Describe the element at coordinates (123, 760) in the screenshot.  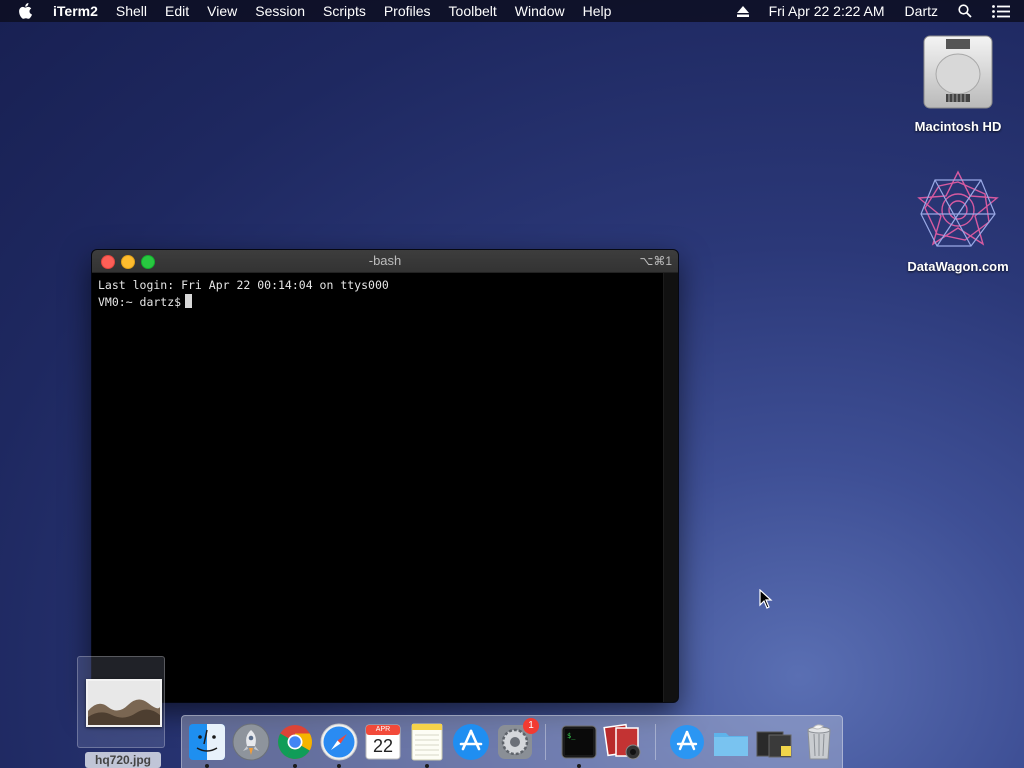
I see `thumbnail-filename: hq720.jpg` at that location.